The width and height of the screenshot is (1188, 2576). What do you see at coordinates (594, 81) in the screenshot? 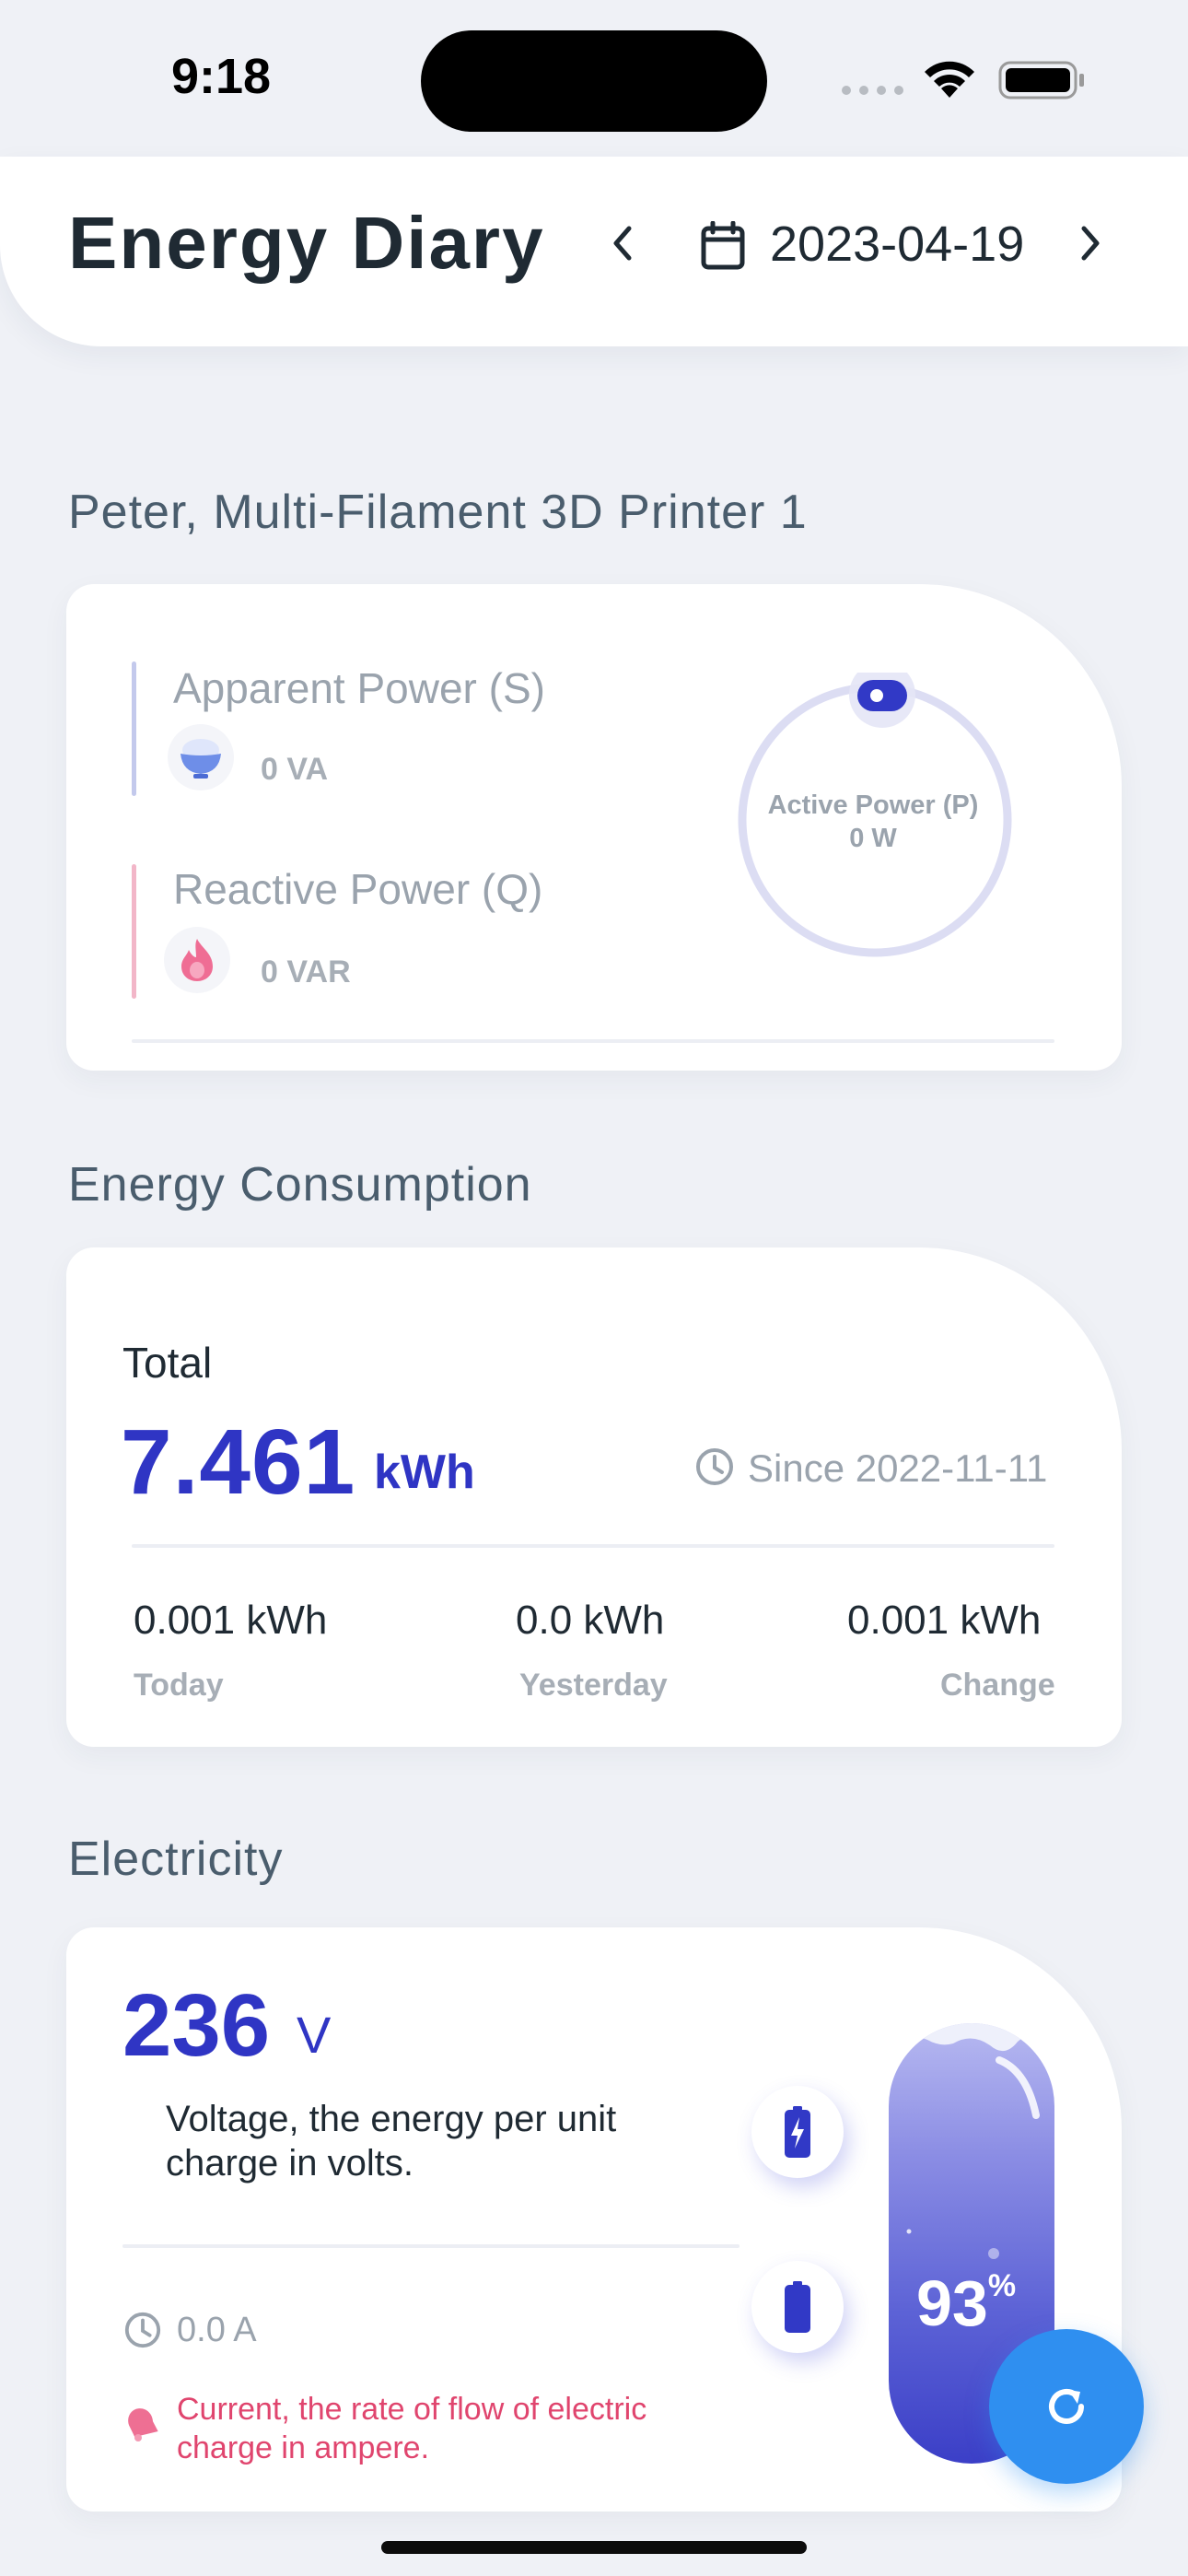
I see `dynamic-island` at bounding box center [594, 81].